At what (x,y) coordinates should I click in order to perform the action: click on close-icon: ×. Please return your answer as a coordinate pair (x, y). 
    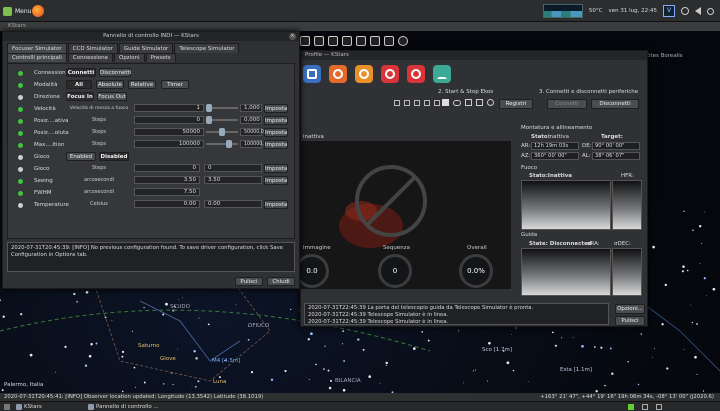
    Looking at the image, I should click on (292, 36).